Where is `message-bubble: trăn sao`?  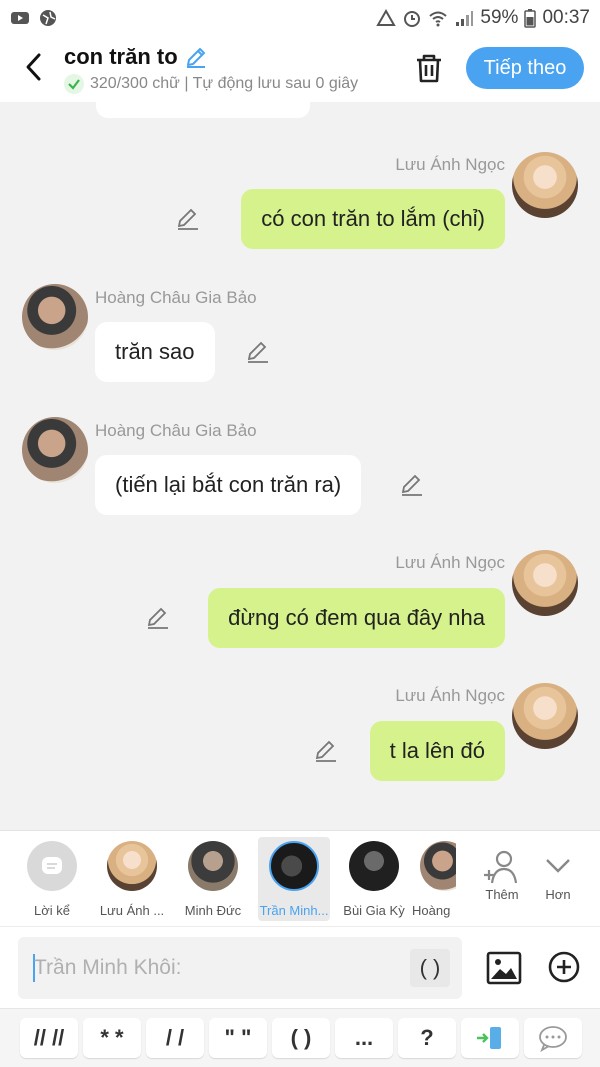 message-bubble: trăn sao is located at coordinates (155, 352).